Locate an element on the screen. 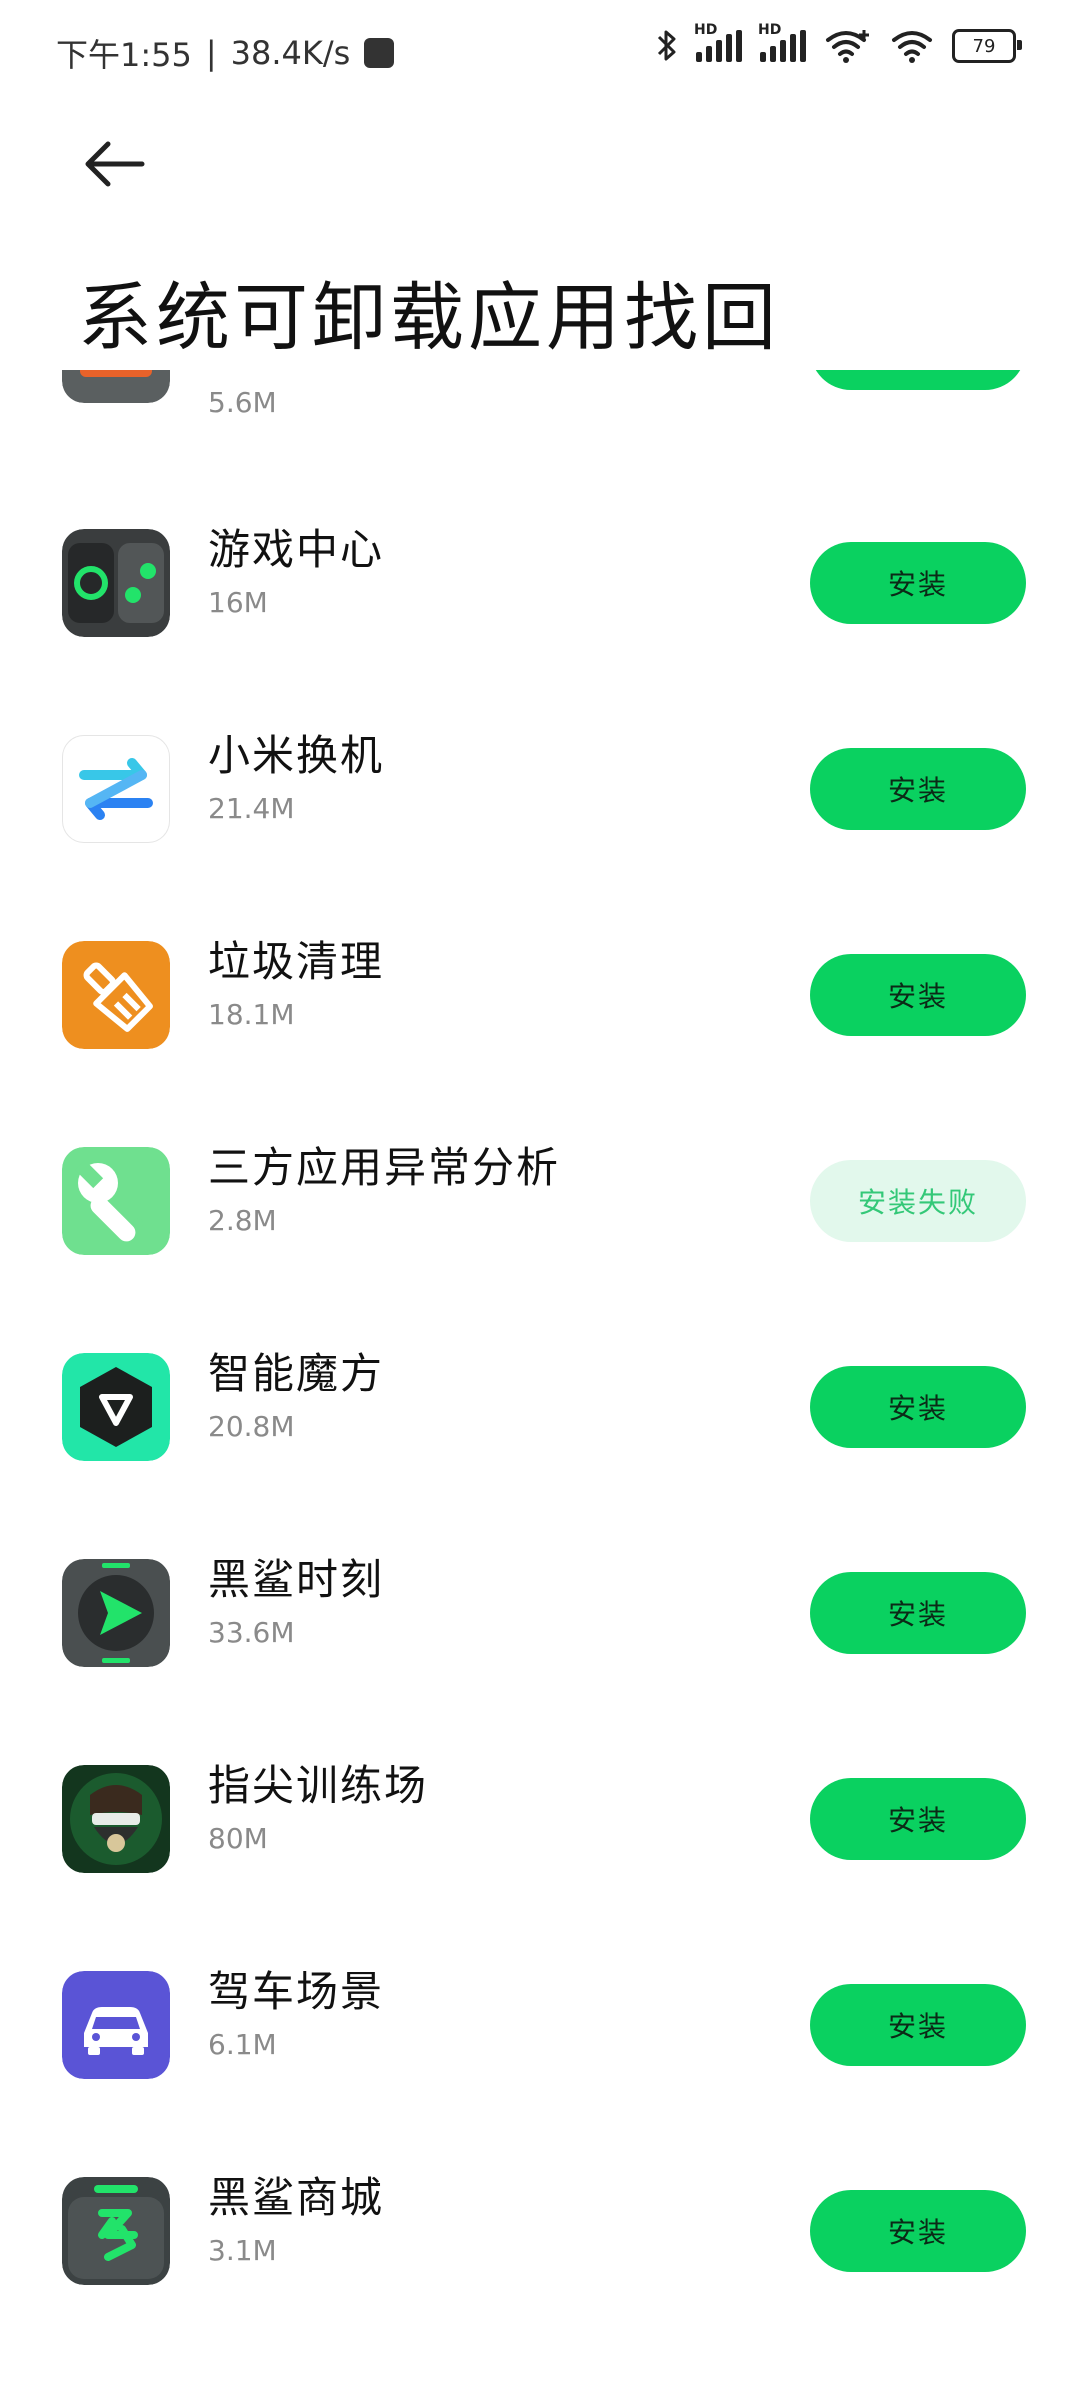 This screenshot has width=1080, height=2400. app-name: 智能魔方 is located at coordinates (296, 1373).